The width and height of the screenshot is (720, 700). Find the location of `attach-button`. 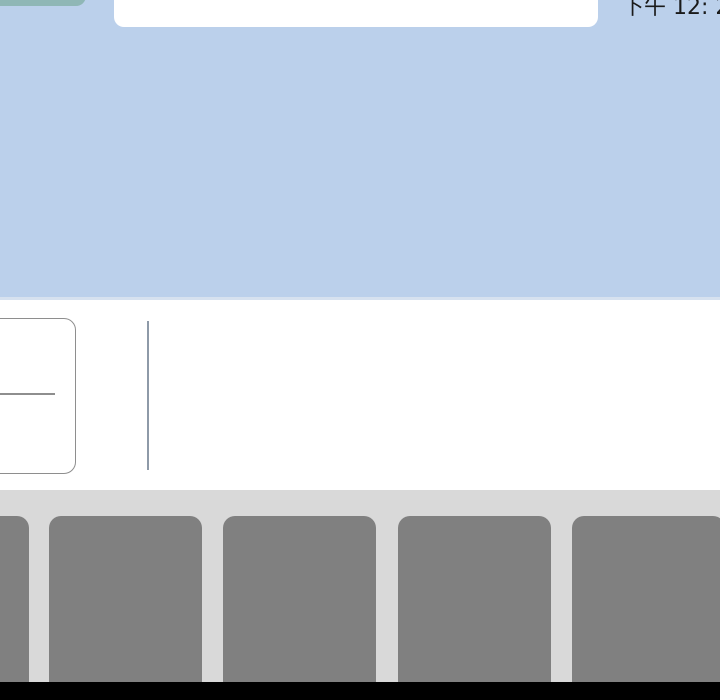

attach-button is located at coordinates (38, 396).